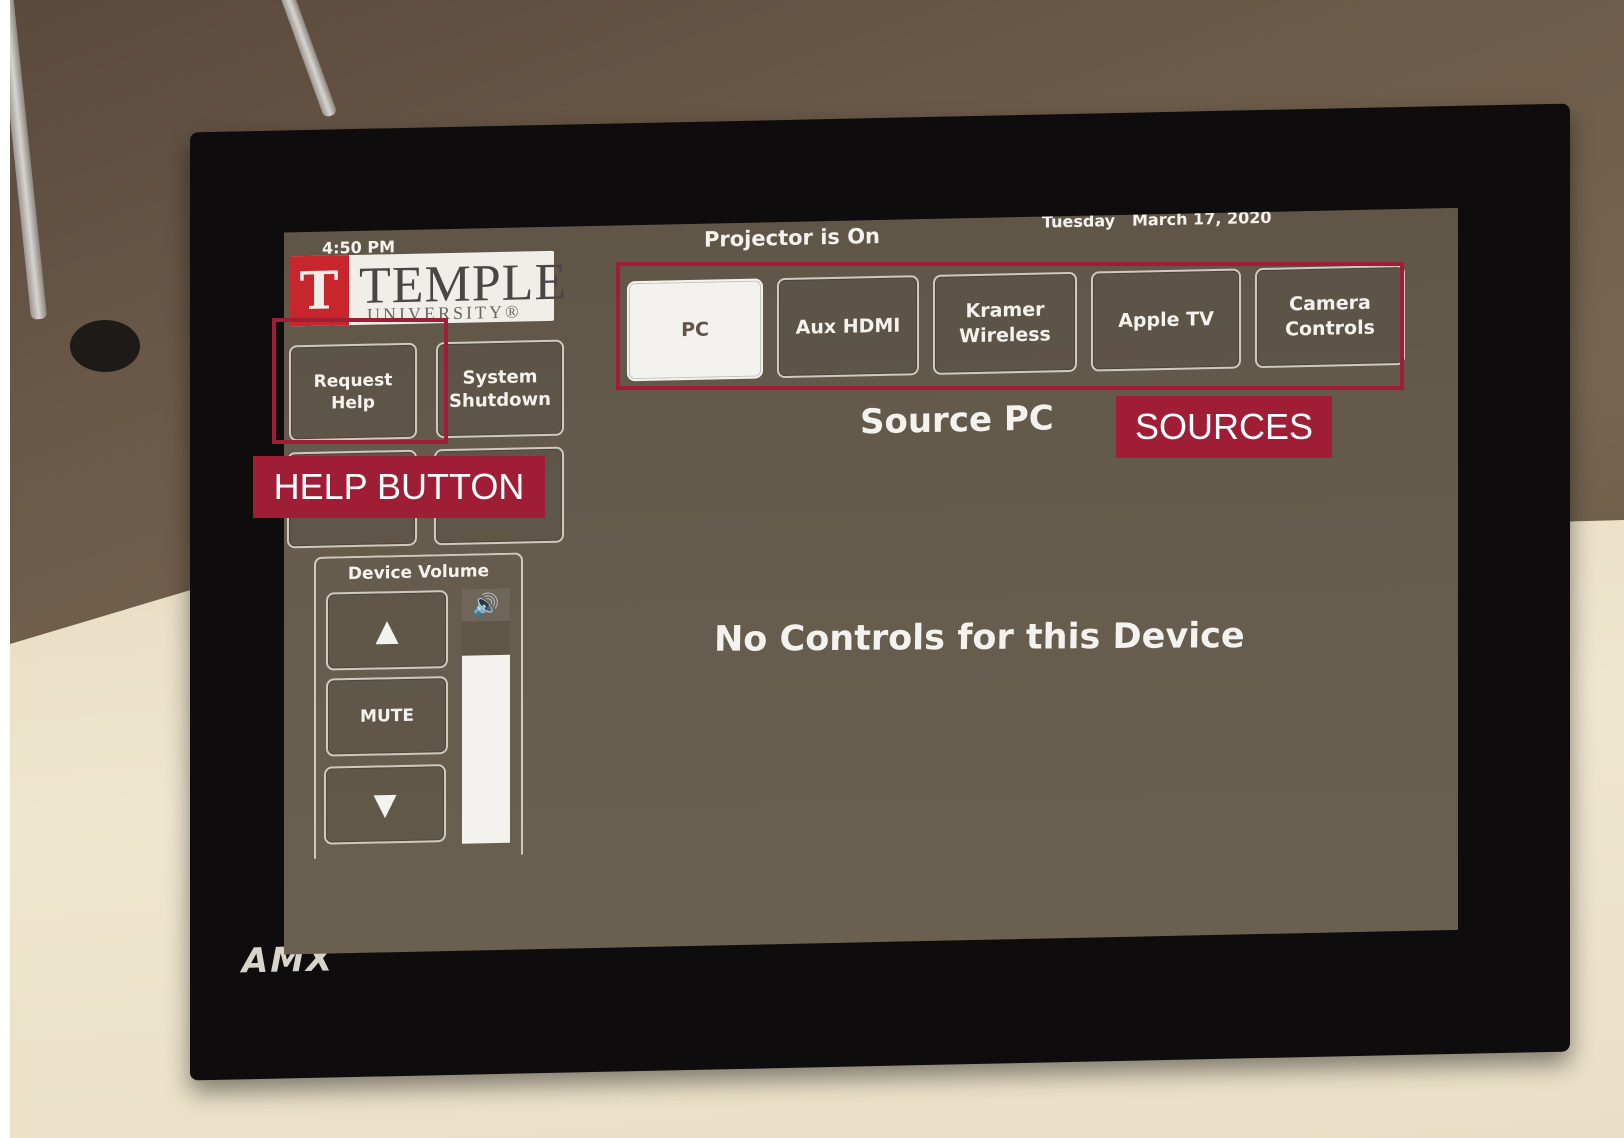 The height and width of the screenshot is (1138, 1624). Describe the element at coordinates (387, 716) in the screenshot. I see `mute-button: MUTE` at that location.